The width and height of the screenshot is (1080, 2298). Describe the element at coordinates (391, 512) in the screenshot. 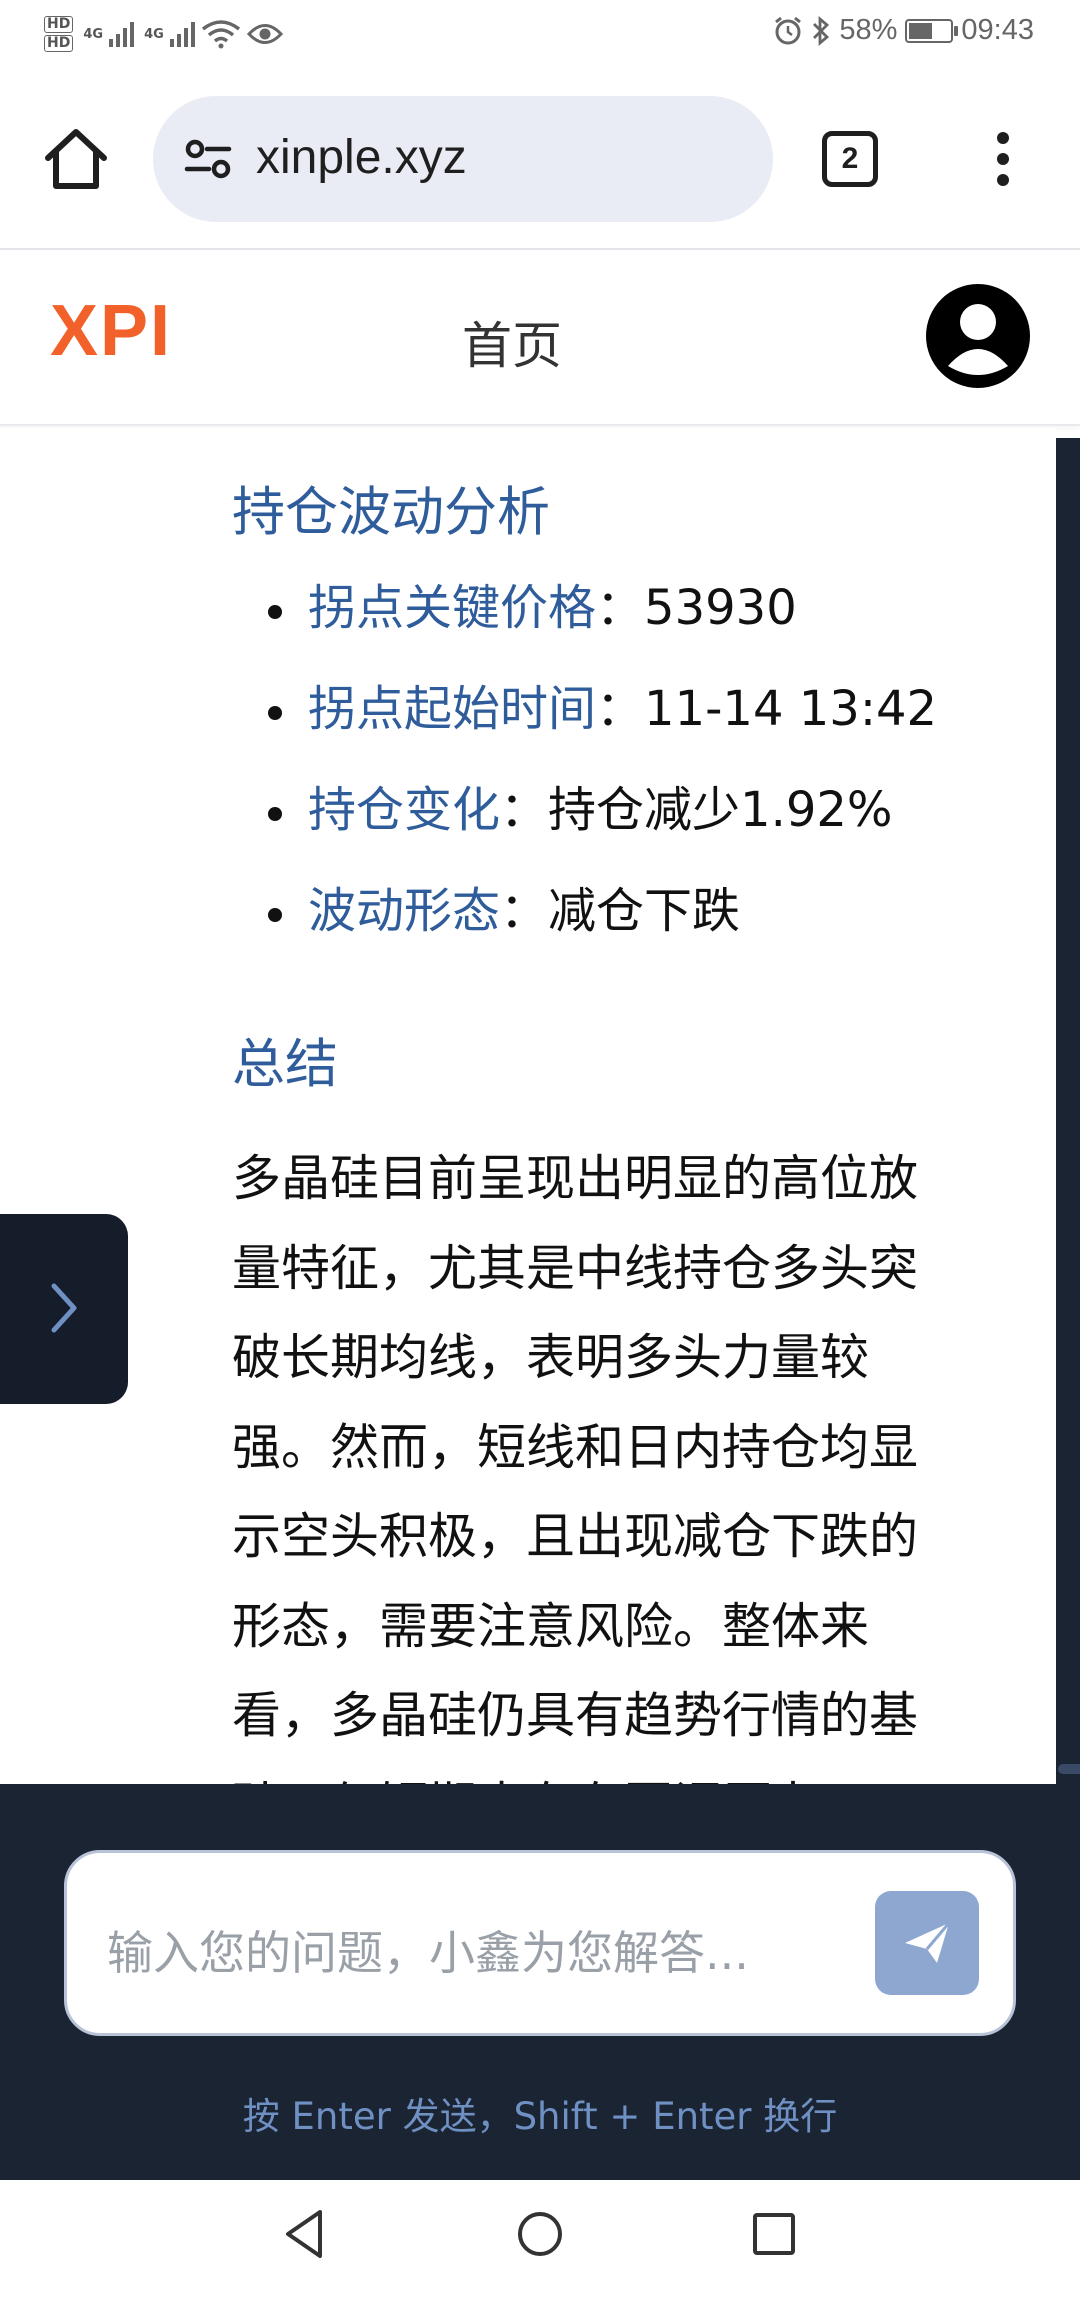

I see `section-title: 持仓波动分析` at that location.